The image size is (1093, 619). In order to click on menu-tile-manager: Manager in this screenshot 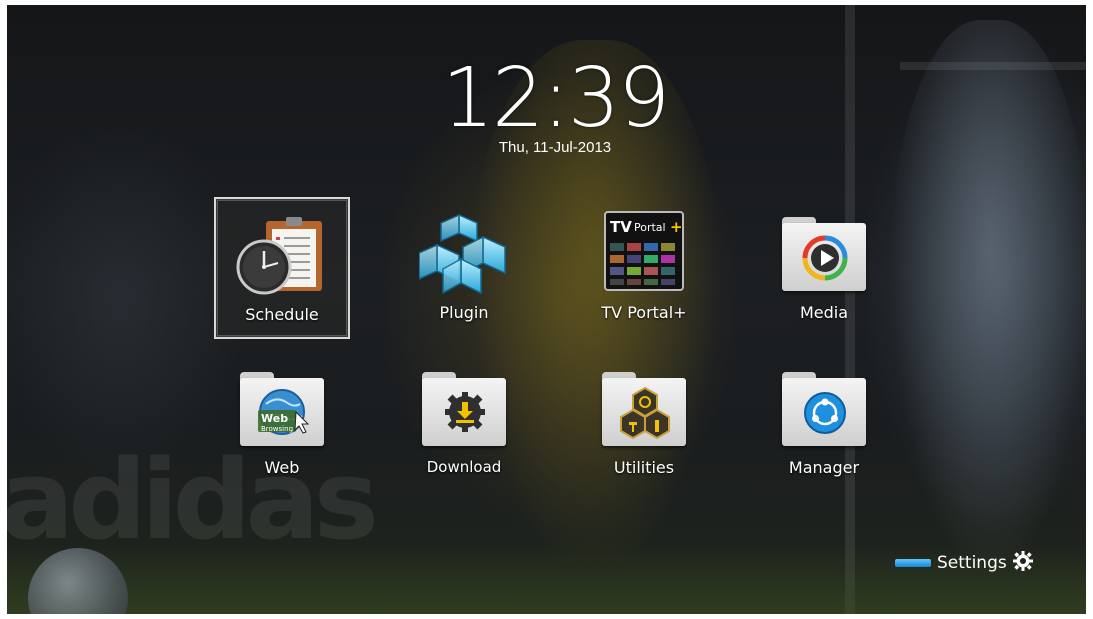, I will do `click(824, 431)`.